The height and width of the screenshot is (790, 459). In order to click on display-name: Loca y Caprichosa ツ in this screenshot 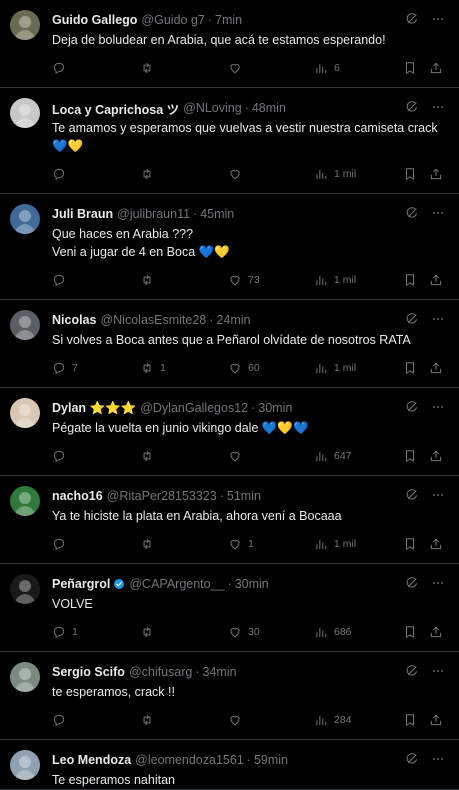, I will do `click(115, 108)`.